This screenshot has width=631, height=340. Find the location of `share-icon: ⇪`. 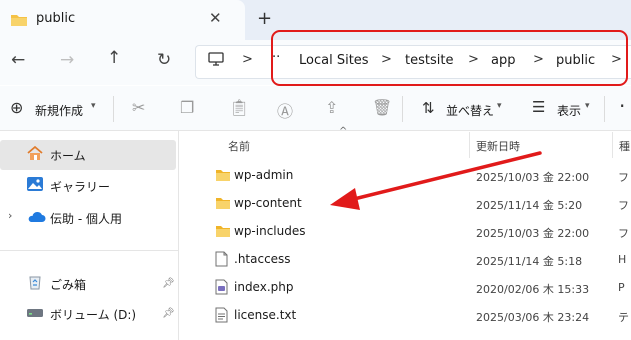

share-icon: ⇪ is located at coordinates (331, 107).